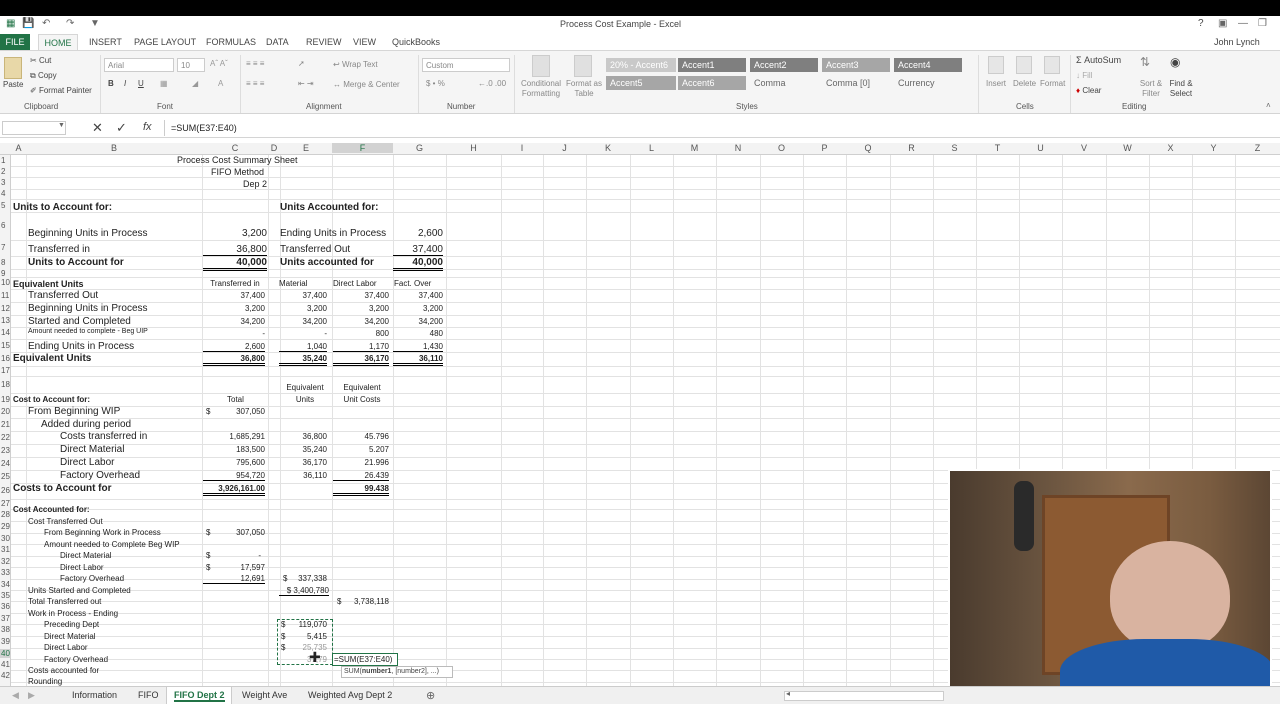 The height and width of the screenshot is (720, 1280). What do you see at coordinates (333, 233) in the screenshot?
I see `end-wip-label: Ending Units in Process` at bounding box center [333, 233].